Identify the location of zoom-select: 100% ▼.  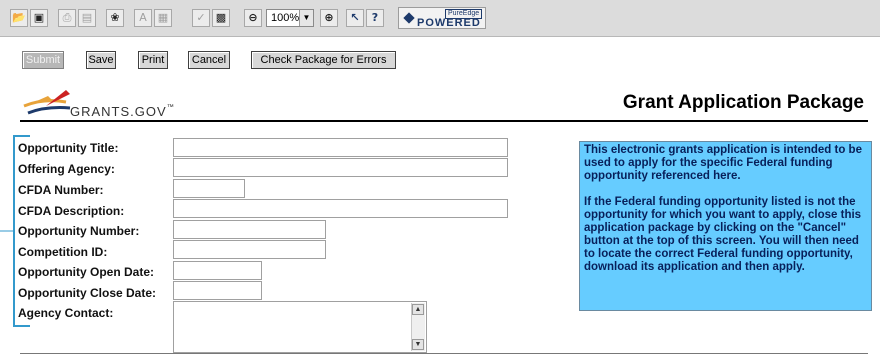
(290, 18).